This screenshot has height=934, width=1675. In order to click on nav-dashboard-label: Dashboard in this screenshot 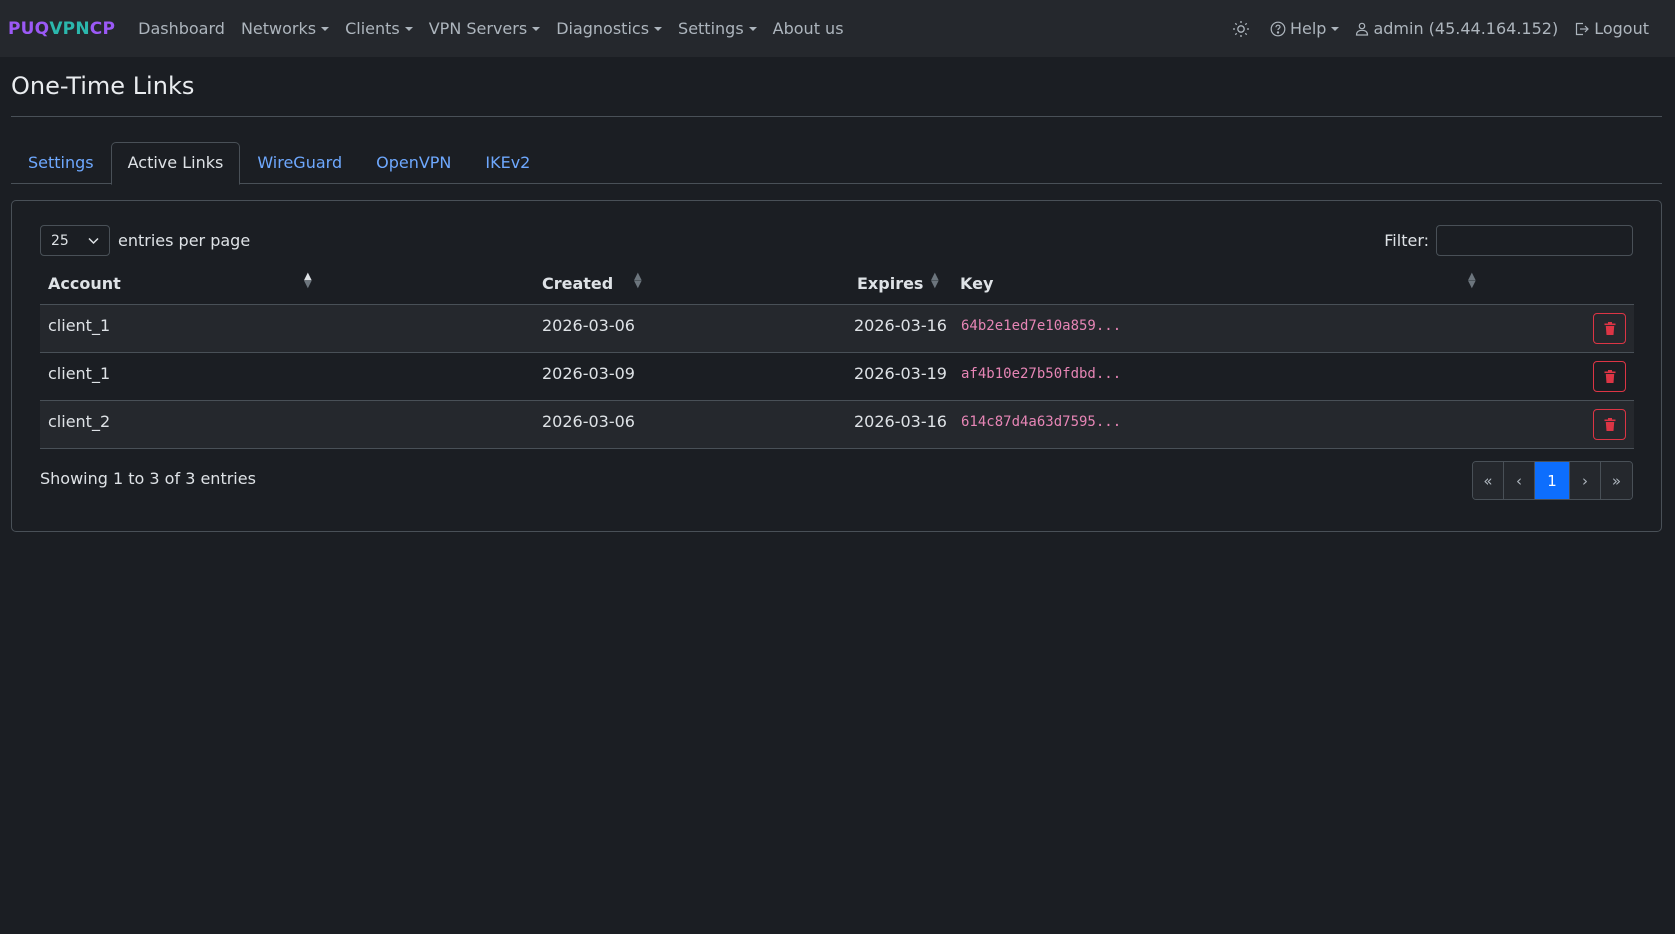, I will do `click(181, 28)`.